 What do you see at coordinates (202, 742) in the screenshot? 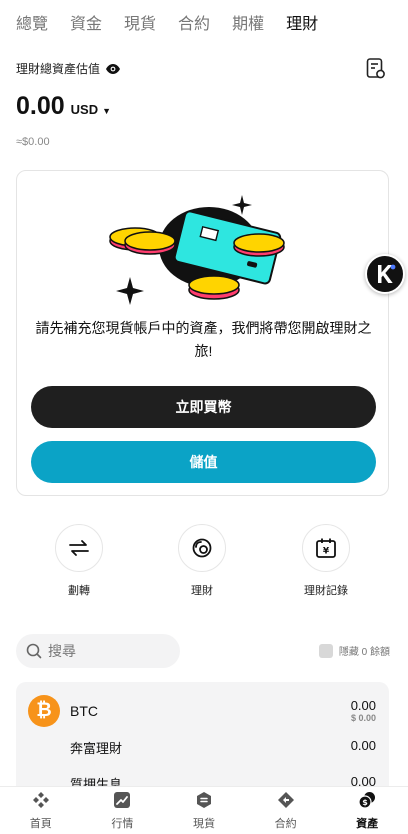
I see `asset-list-card: ₿ BTC 0.00 $ 0.00 奔富理財 0.00 質押生息 0.00` at bounding box center [202, 742].